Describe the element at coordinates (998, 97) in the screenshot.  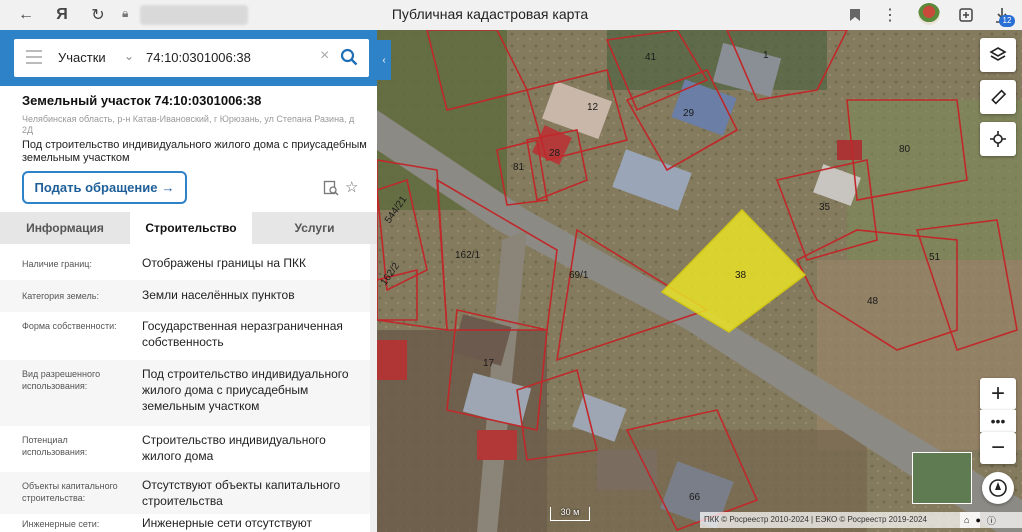
I see `ruler-icon` at that location.